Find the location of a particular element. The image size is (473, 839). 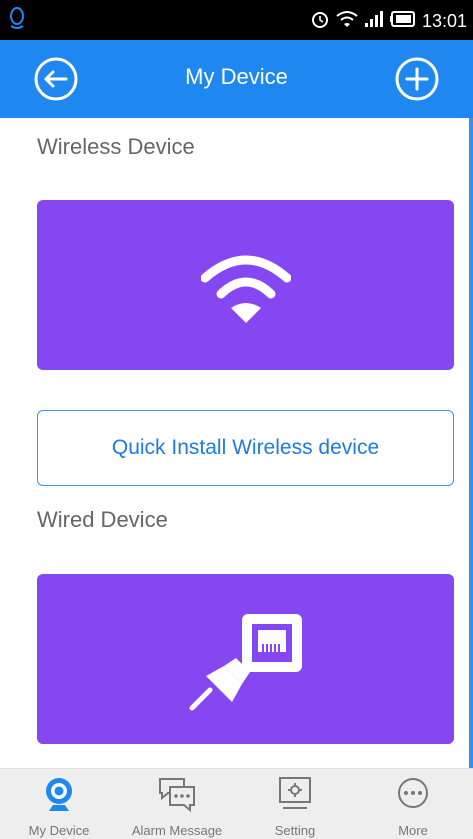

tab-label: Setting is located at coordinates (295, 830).